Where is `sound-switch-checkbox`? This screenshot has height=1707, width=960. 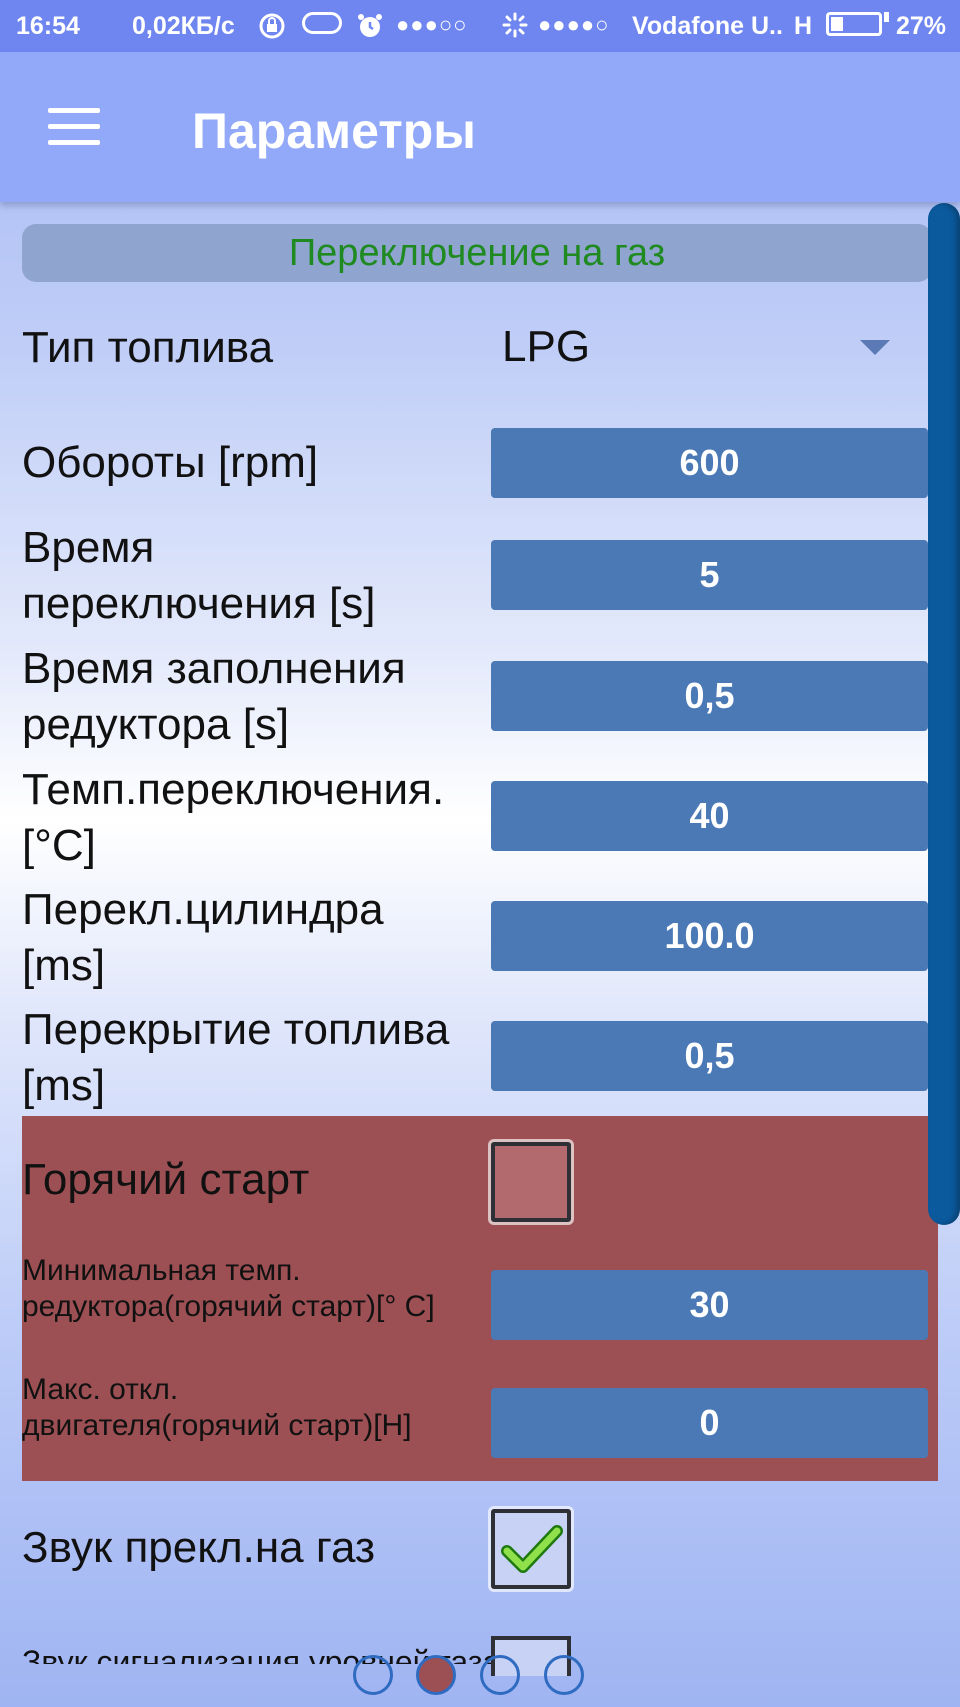
sound-switch-checkbox is located at coordinates (531, 1549).